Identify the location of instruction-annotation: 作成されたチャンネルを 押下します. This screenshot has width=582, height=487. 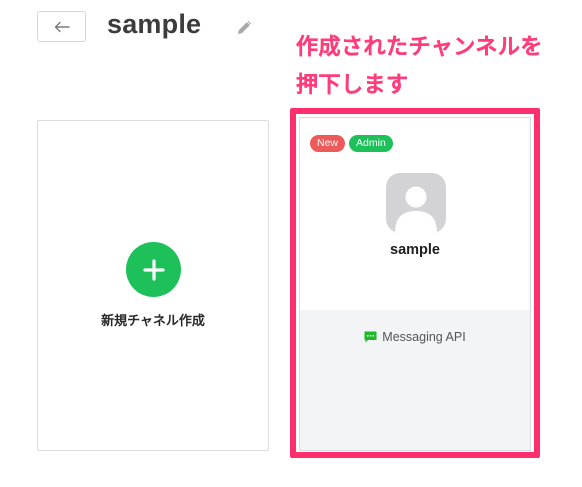
(436, 67).